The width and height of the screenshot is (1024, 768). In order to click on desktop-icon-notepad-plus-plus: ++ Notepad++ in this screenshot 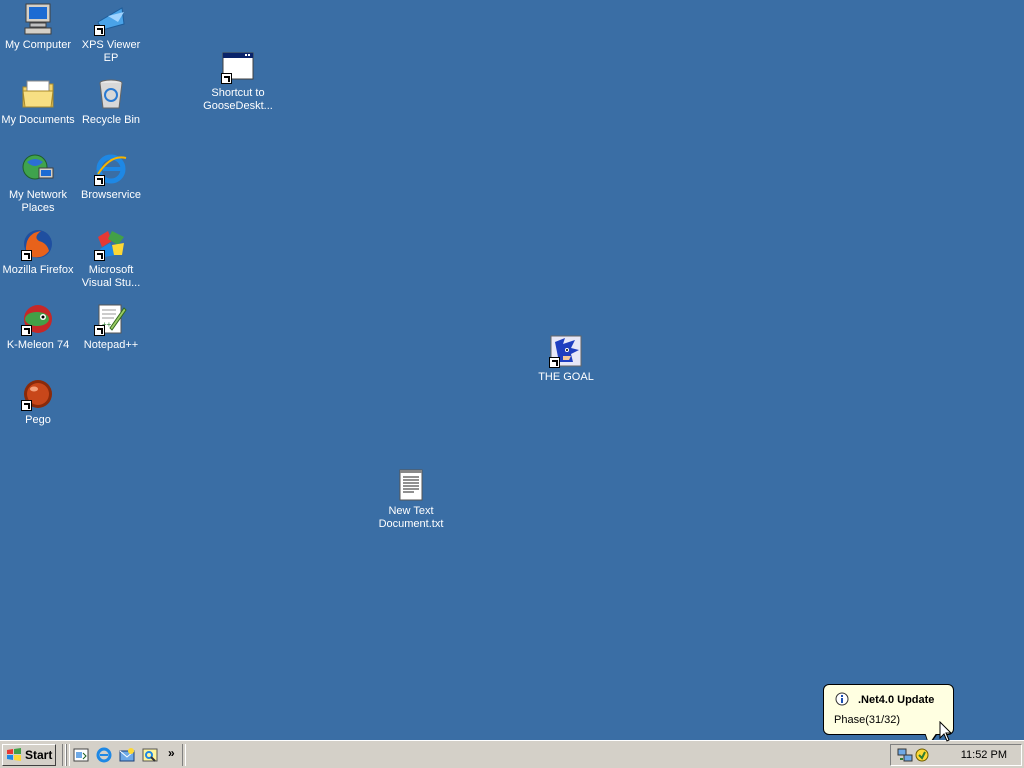, I will do `click(111, 327)`.